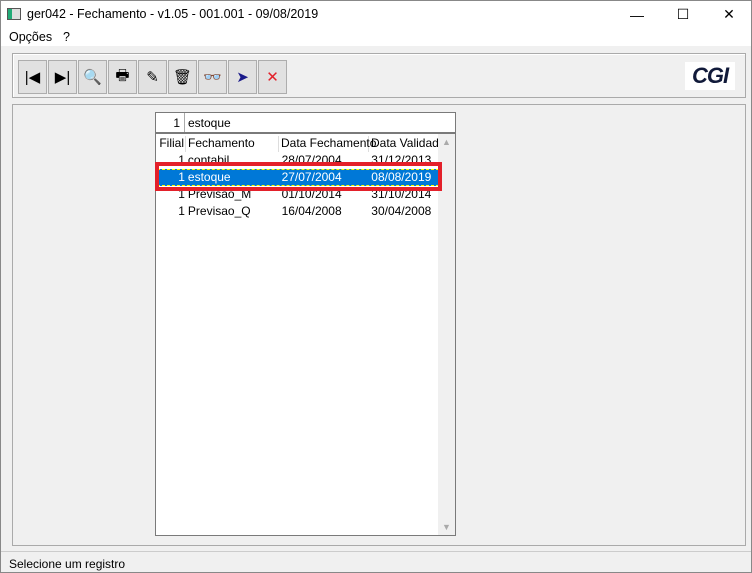 The image size is (752, 573). What do you see at coordinates (446, 334) in the screenshot?
I see `vertical-scrollbar: ▲ ▼` at bounding box center [446, 334].